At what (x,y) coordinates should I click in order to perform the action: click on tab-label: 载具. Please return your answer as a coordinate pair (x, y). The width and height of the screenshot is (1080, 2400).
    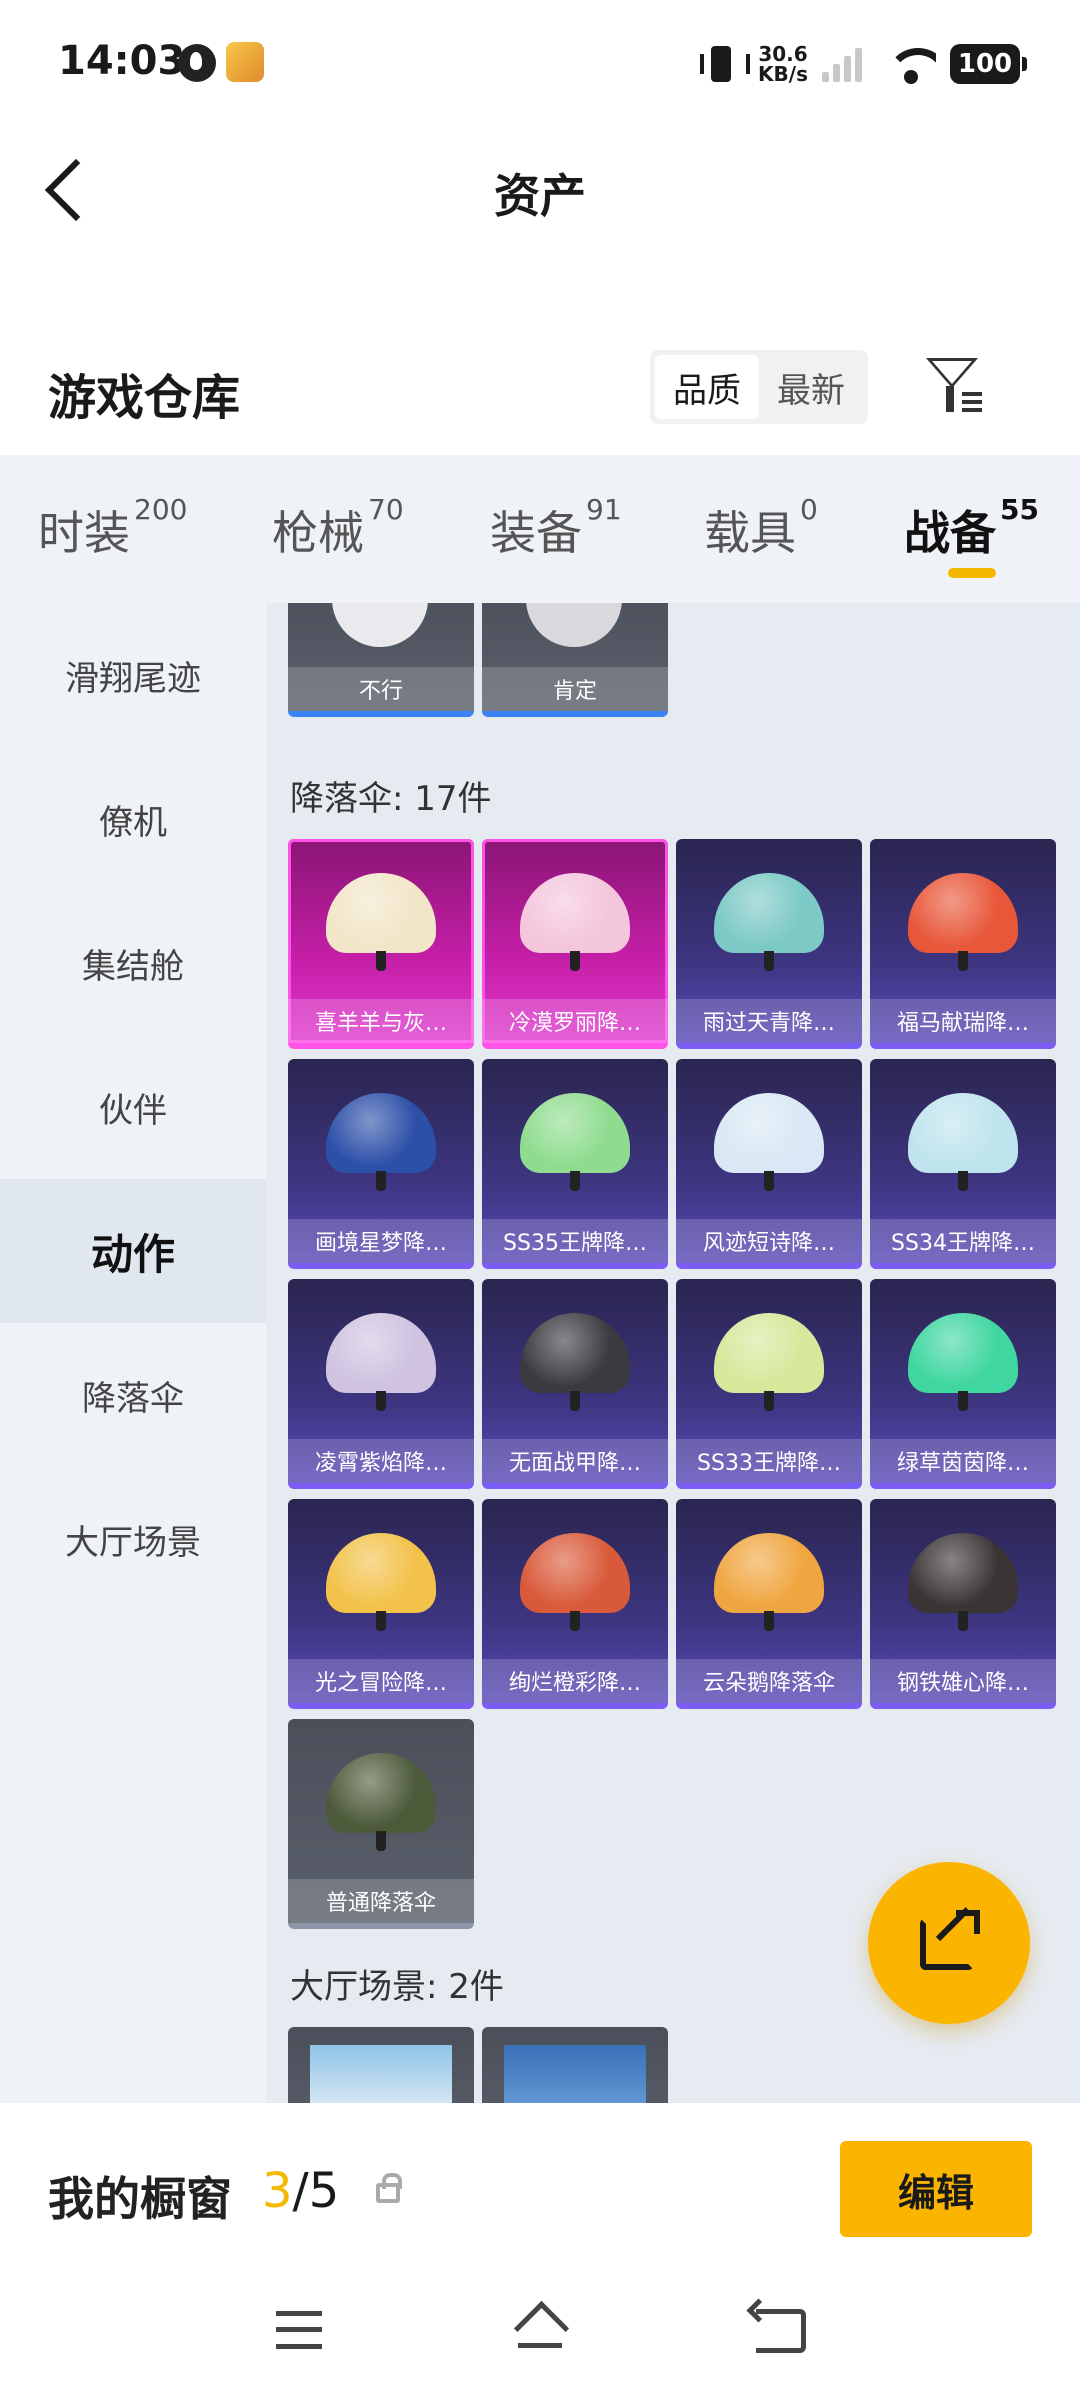
    Looking at the image, I should click on (750, 533).